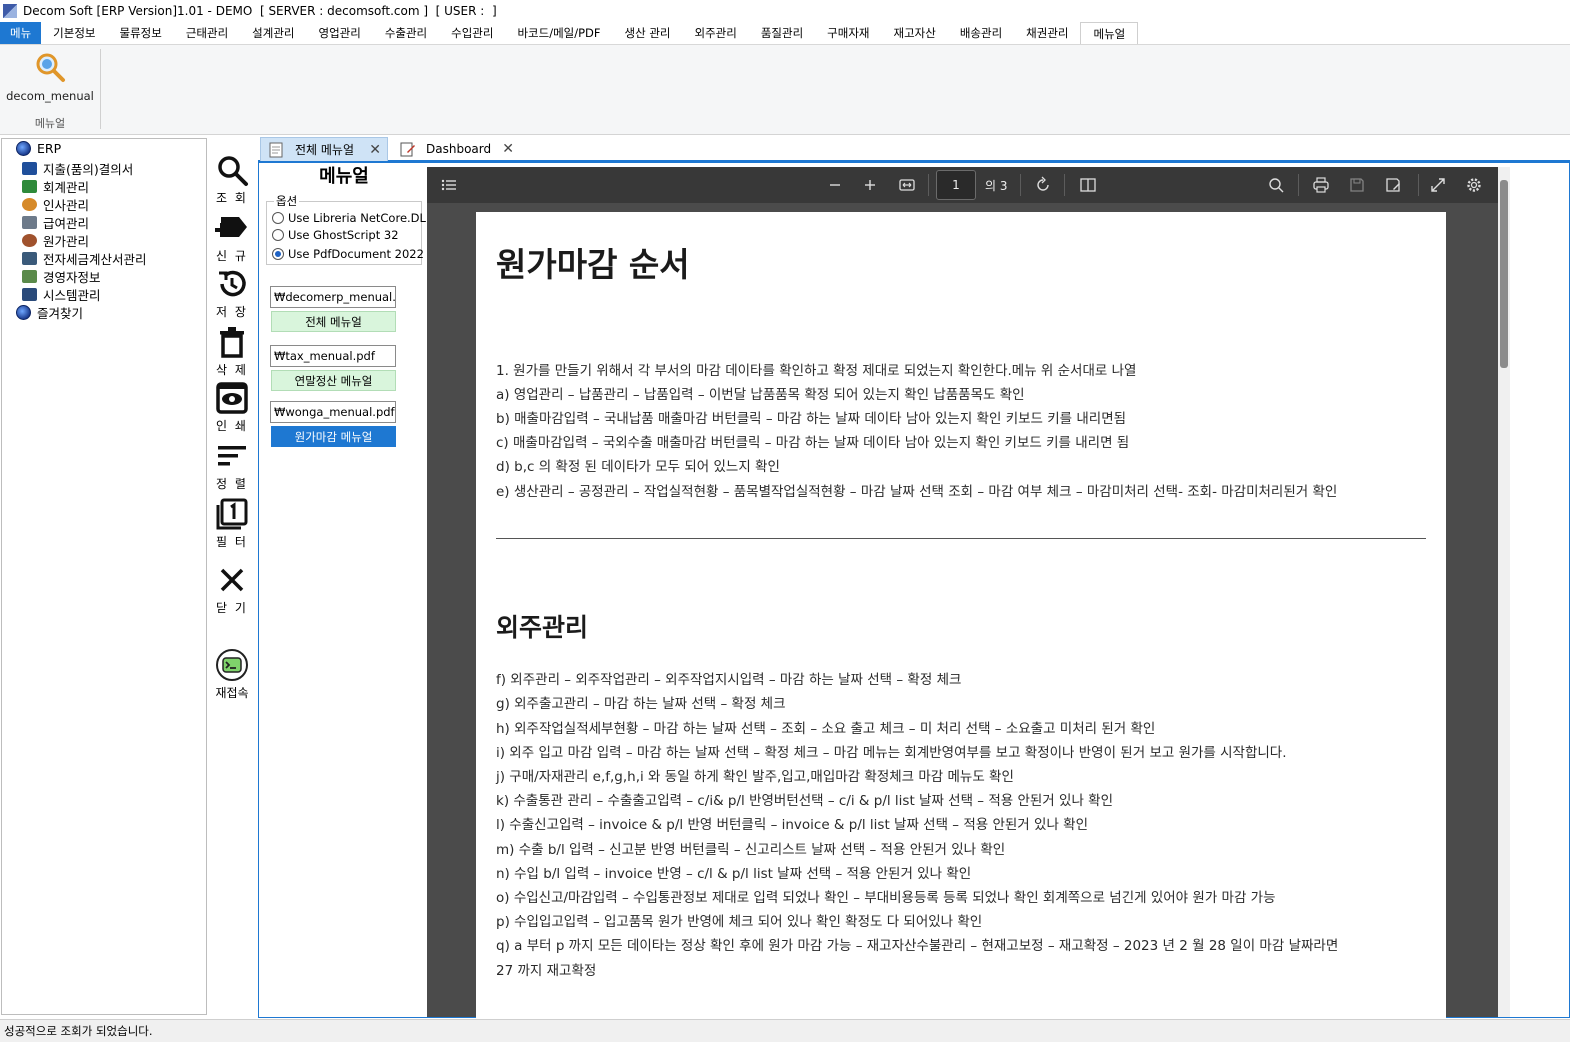  I want to click on tab-full-manual: 전체 메뉴얼 ✕, so click(324, 149).